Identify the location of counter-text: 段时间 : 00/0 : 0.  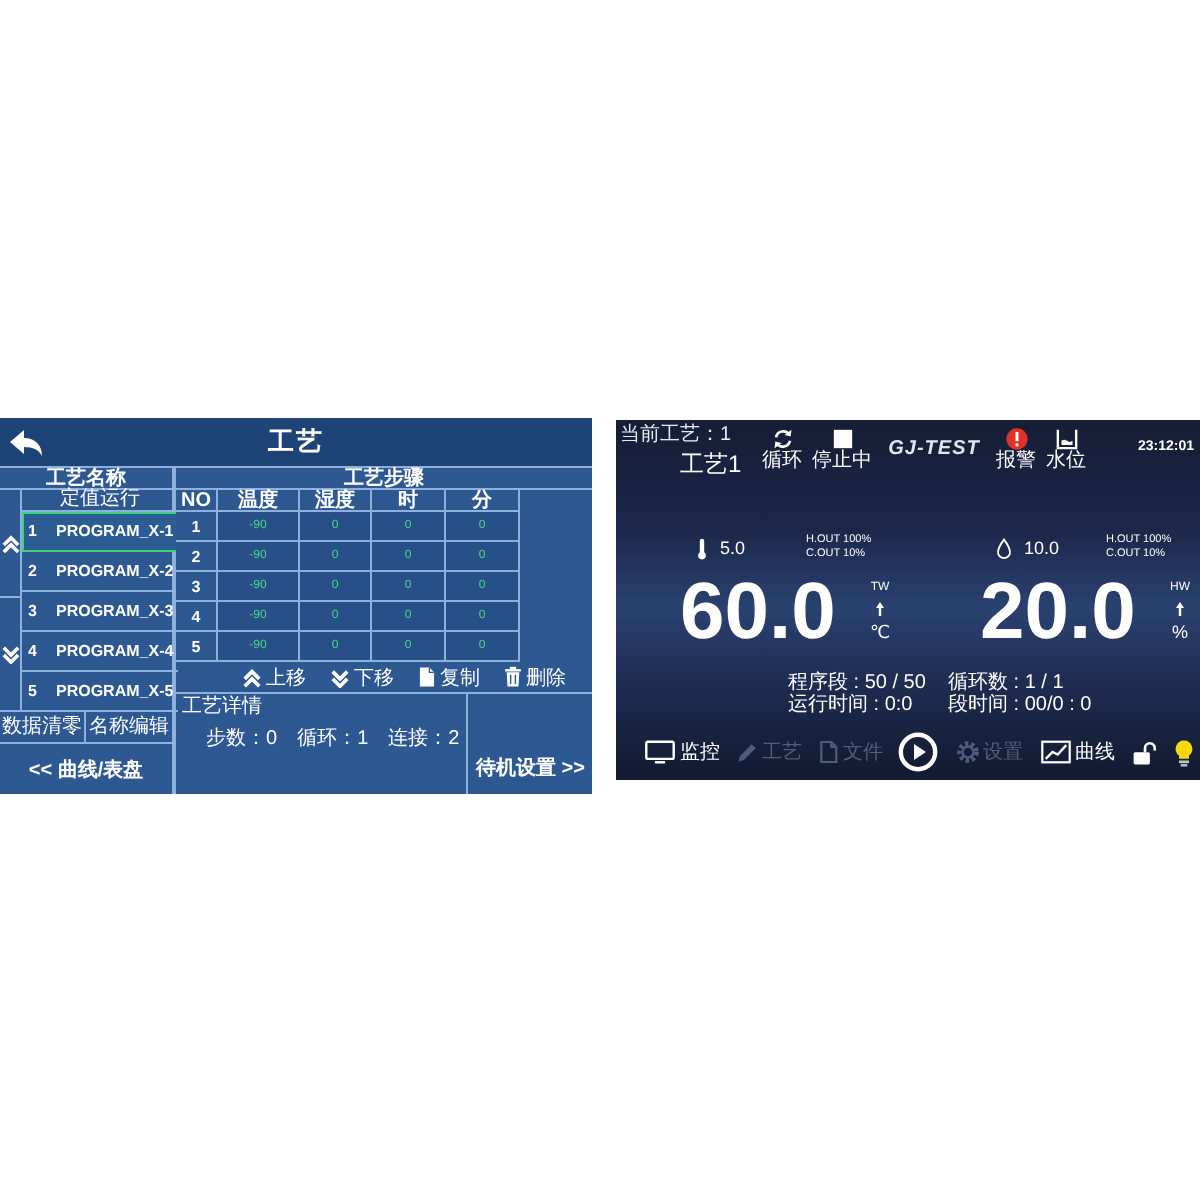
(1021, 705).